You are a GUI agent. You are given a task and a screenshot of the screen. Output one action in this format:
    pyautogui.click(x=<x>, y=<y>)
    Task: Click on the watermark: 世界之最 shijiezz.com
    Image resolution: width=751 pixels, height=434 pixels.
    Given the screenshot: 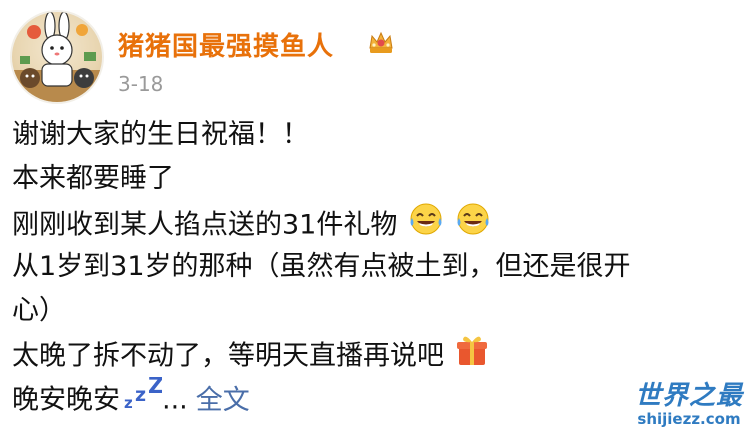 What is the action you would take?
    pyautogui.click(x=689, y=405)
    